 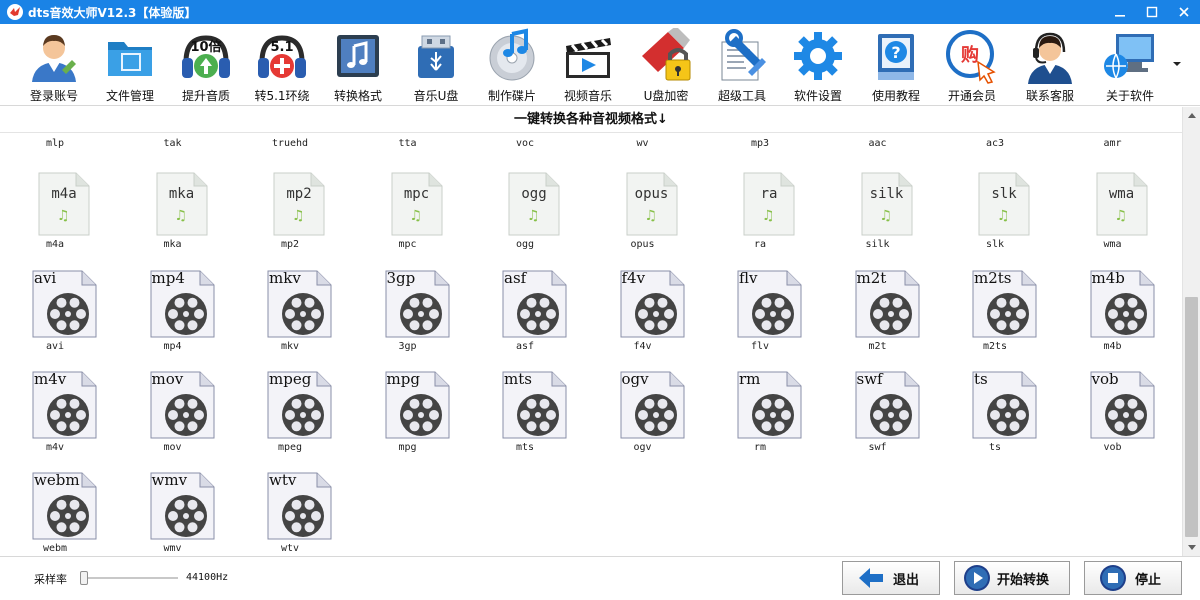 I want to click on format-item-m4a: m4a ♫ m4a, so click(x=55, y=222).